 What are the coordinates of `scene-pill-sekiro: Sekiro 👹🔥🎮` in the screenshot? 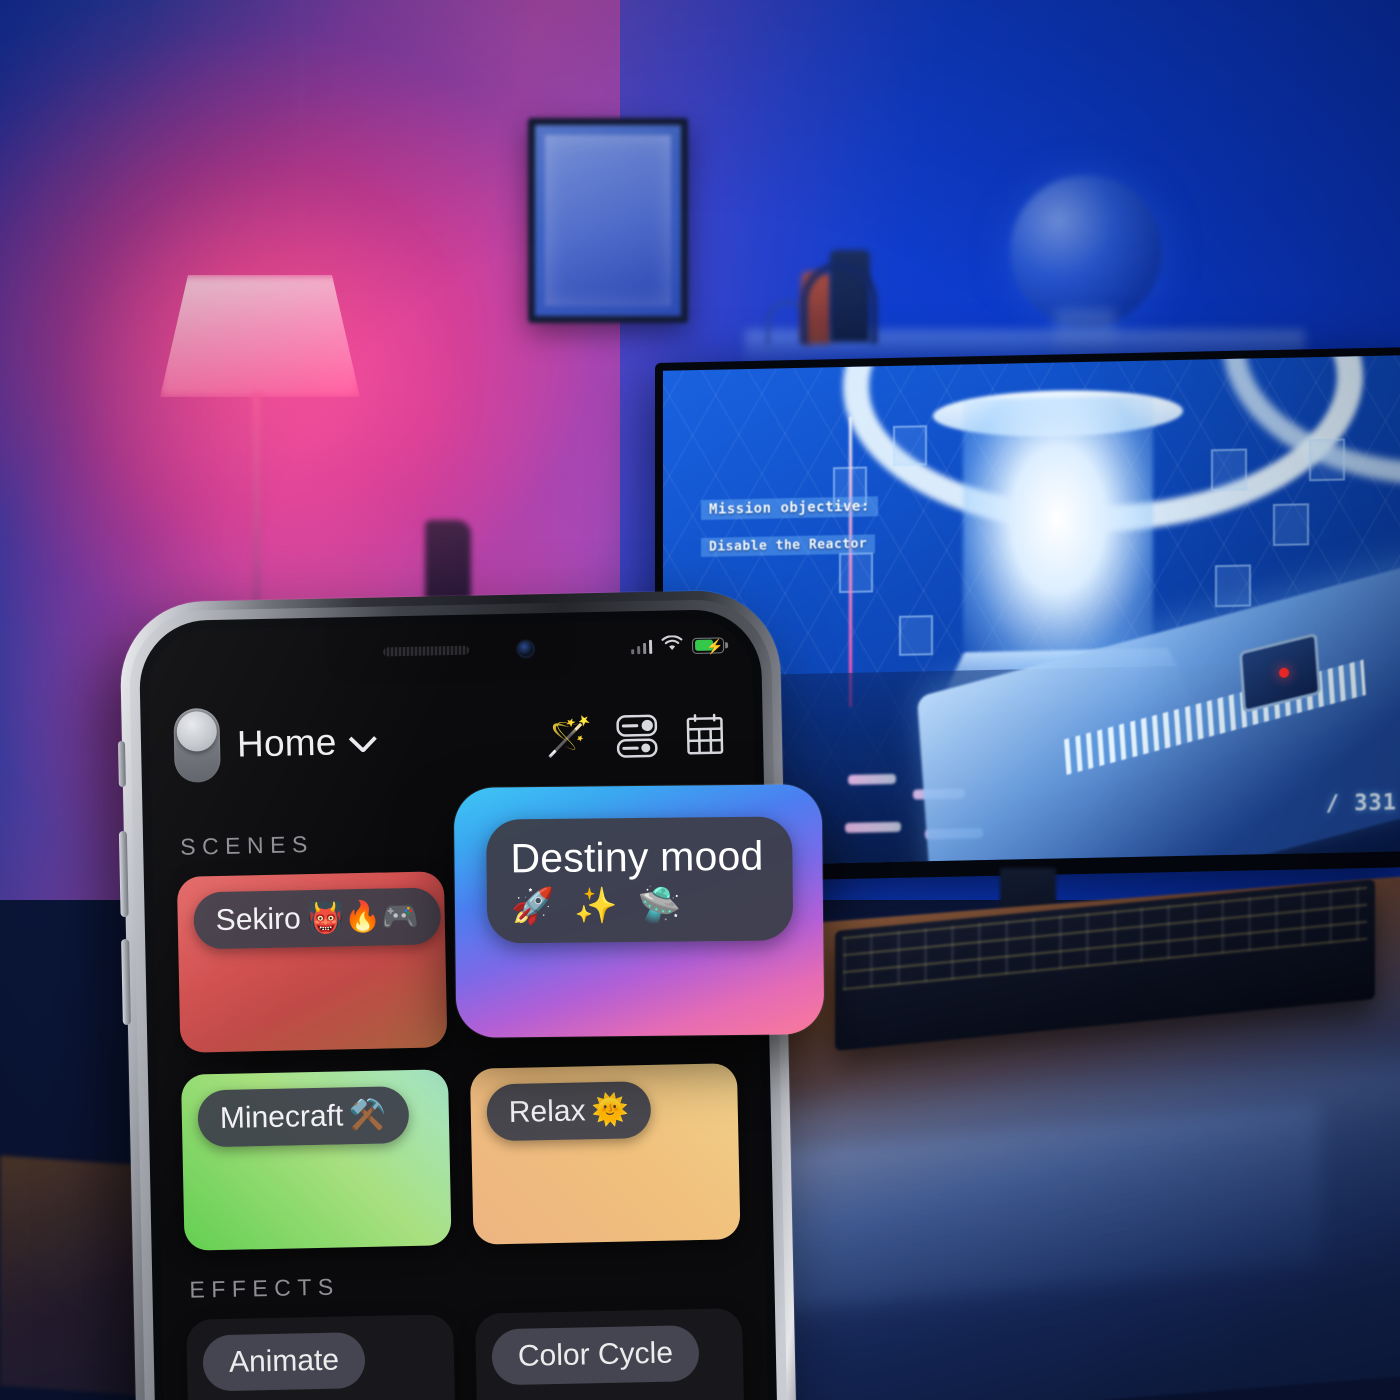 It's located at (317, 918).